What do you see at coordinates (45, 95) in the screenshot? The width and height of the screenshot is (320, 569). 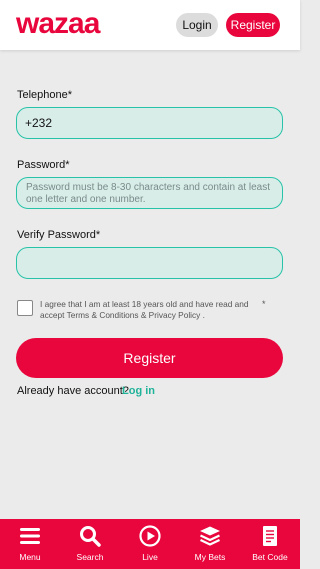 I see `telephone-label: Telephone*` at bounding box center [45, 95].